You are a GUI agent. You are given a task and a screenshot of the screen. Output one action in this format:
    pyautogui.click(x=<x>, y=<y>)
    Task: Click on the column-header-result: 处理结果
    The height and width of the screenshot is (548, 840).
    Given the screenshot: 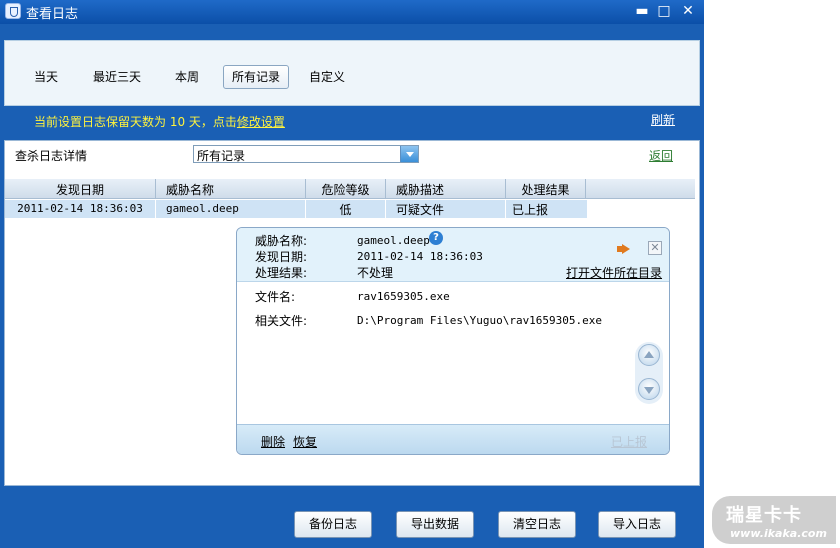 What is the action you would take?
    pyautogui.click(x=545, y=189)
    